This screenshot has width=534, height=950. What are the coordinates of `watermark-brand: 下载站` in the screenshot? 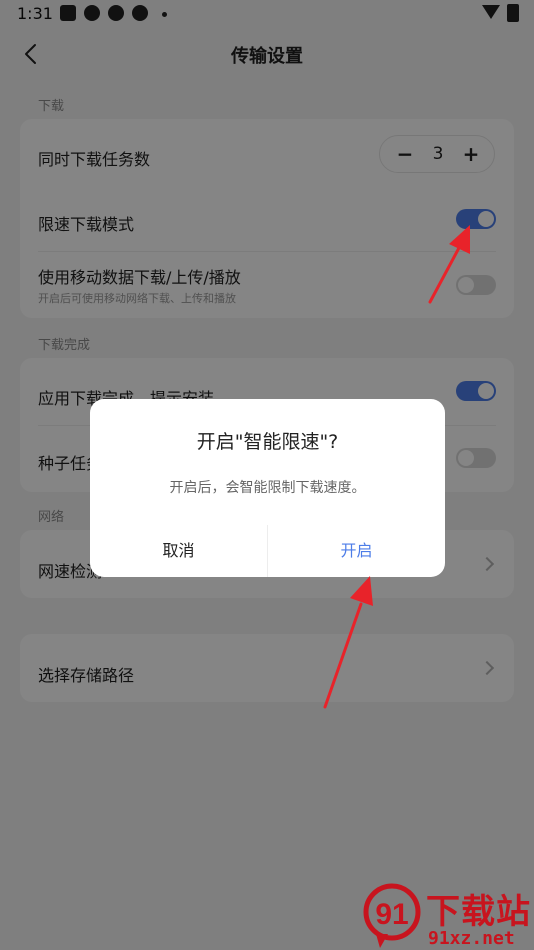 It's located at (478, 912).